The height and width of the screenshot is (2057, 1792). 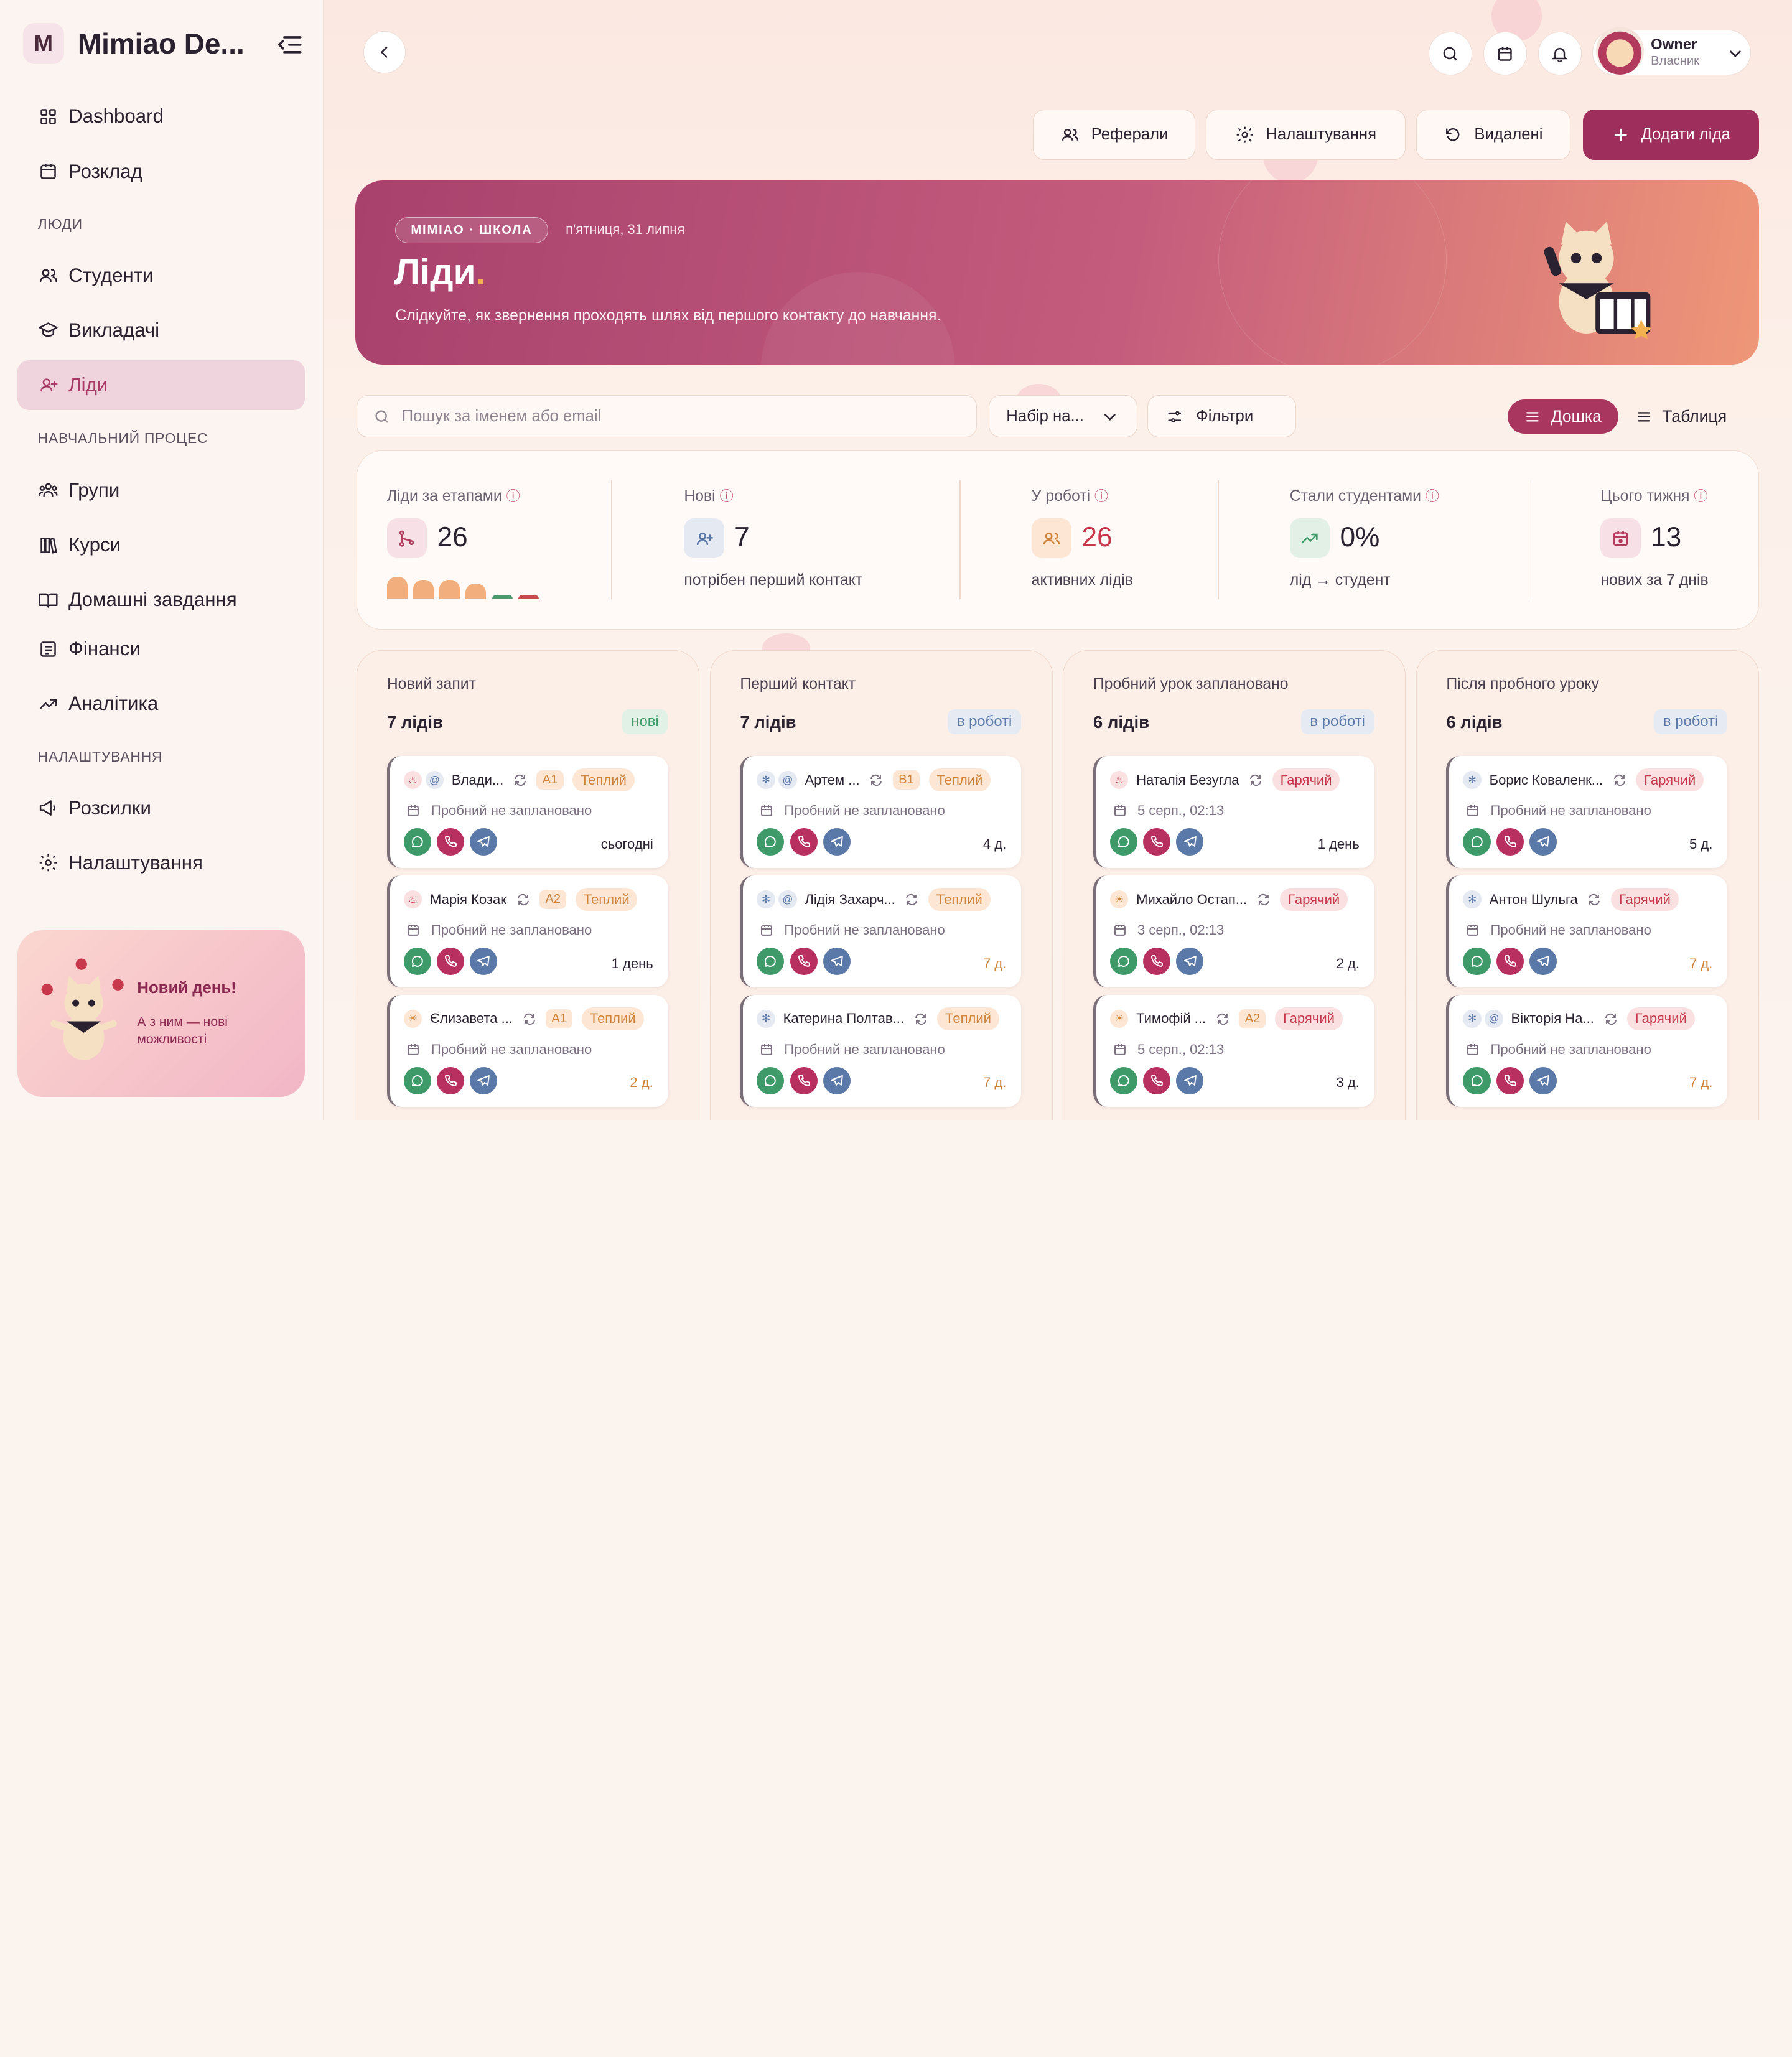 I want to click on deleted-button: Видалені, so click(x=1493, y=135).